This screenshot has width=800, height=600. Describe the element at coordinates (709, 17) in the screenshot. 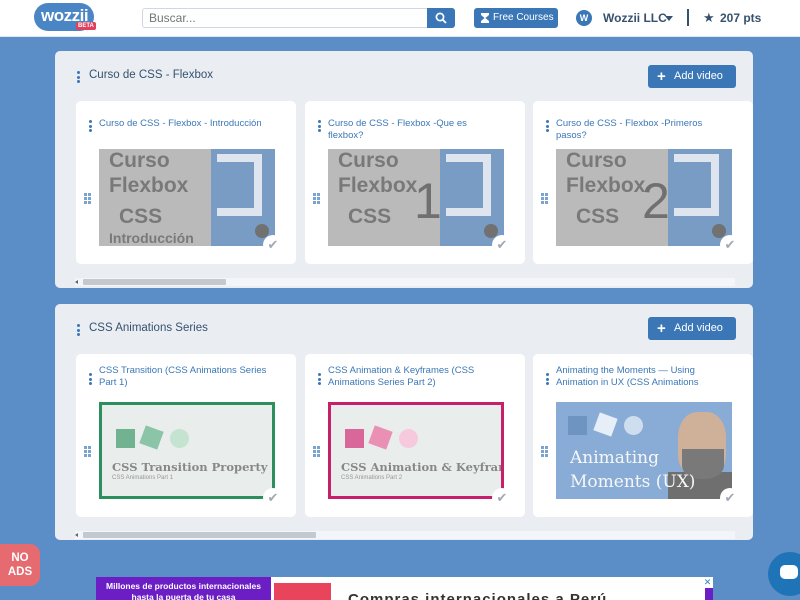

I see `star-icon: ★` at that location.